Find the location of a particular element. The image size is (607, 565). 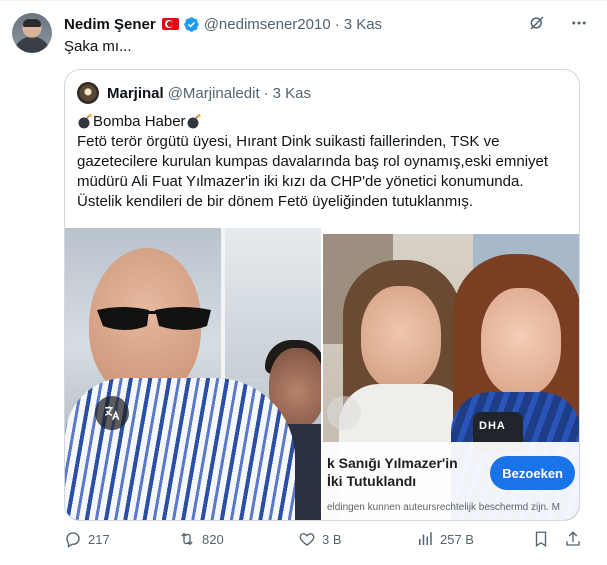

grok-icon is located at coordinates (537, 23).